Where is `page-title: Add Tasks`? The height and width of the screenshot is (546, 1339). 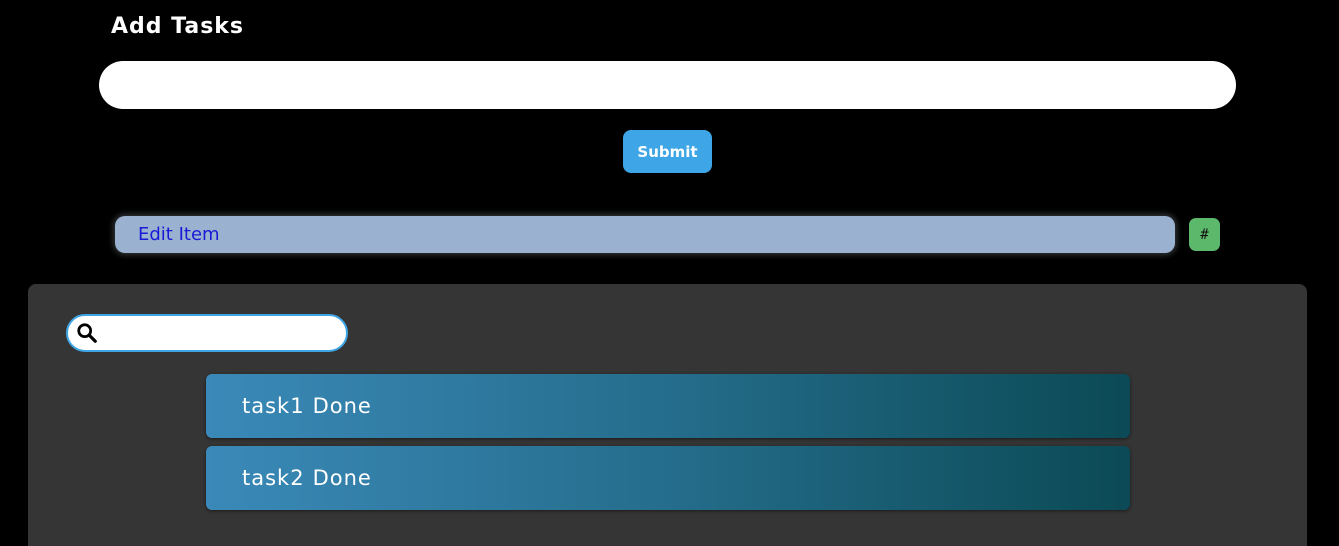 page-title: Add Tasks is located at coordinates (178, 26).